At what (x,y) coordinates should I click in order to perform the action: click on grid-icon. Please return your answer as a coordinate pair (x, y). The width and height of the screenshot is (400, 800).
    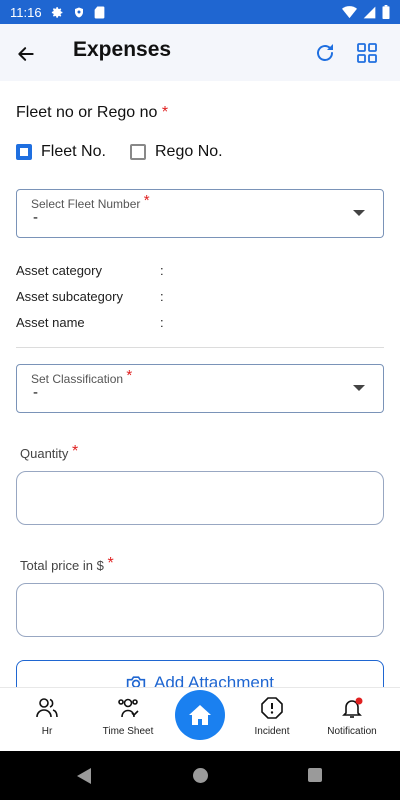
    Looking at the image, I should click on (367, 53).